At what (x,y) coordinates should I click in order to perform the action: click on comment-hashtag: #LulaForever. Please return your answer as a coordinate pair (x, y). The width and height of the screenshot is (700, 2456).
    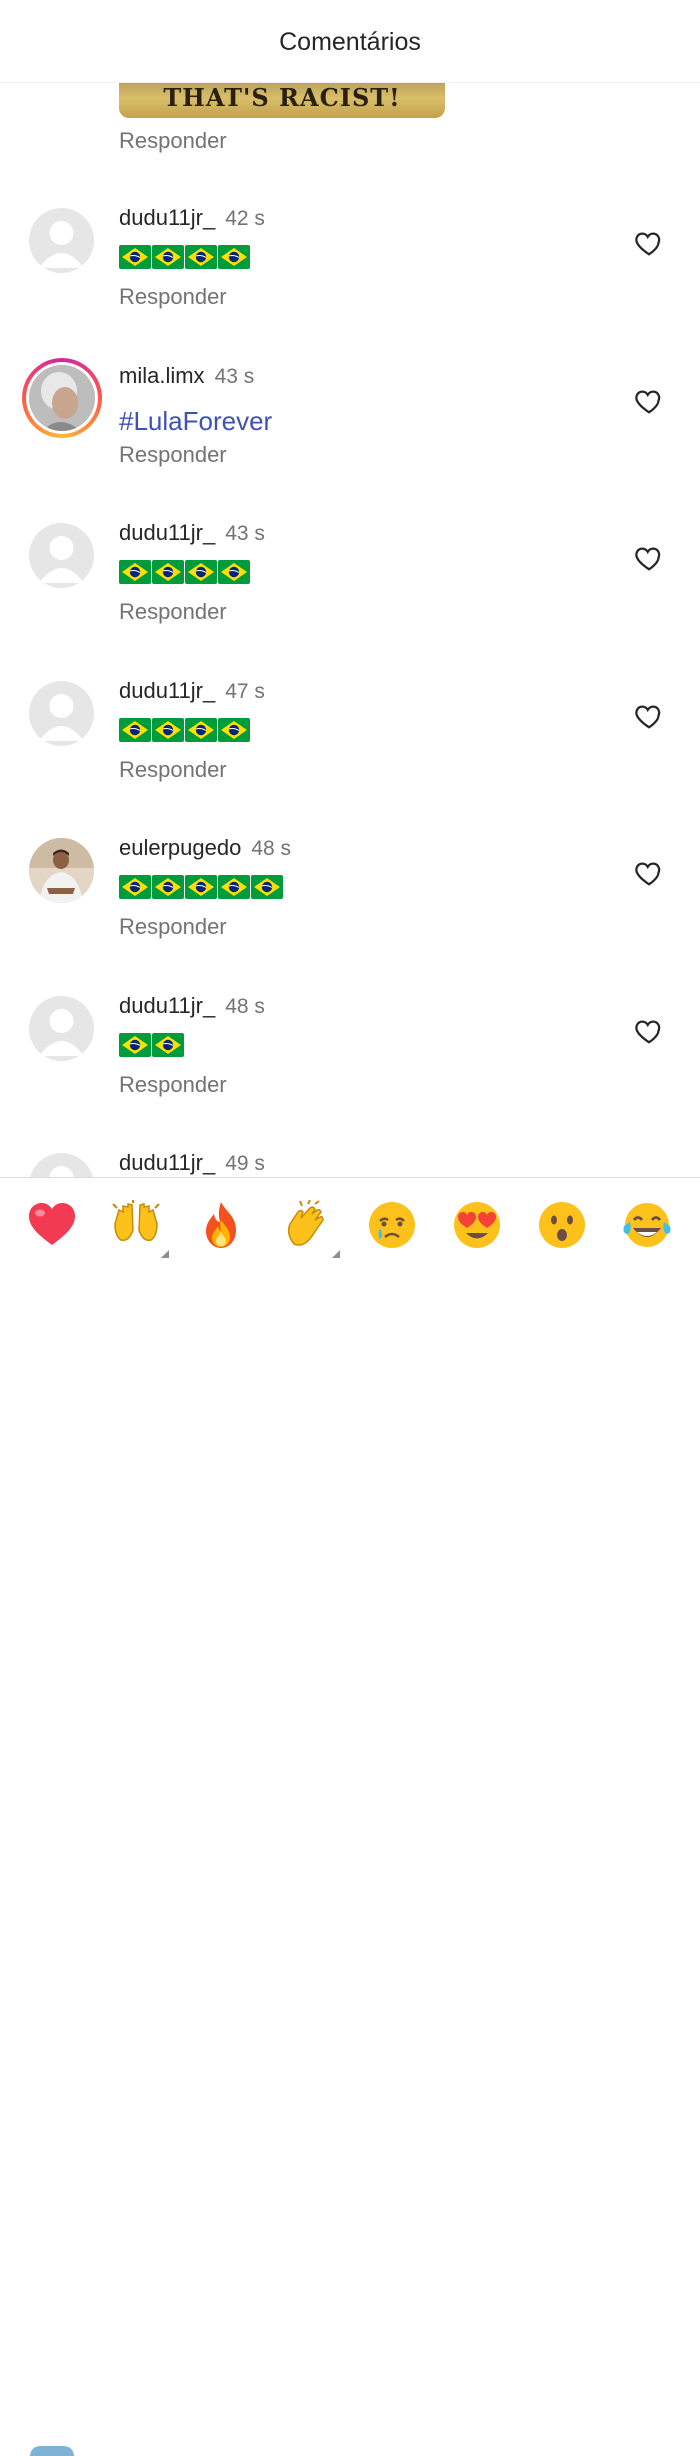
    Looking at the image, I should click on (195, 421).